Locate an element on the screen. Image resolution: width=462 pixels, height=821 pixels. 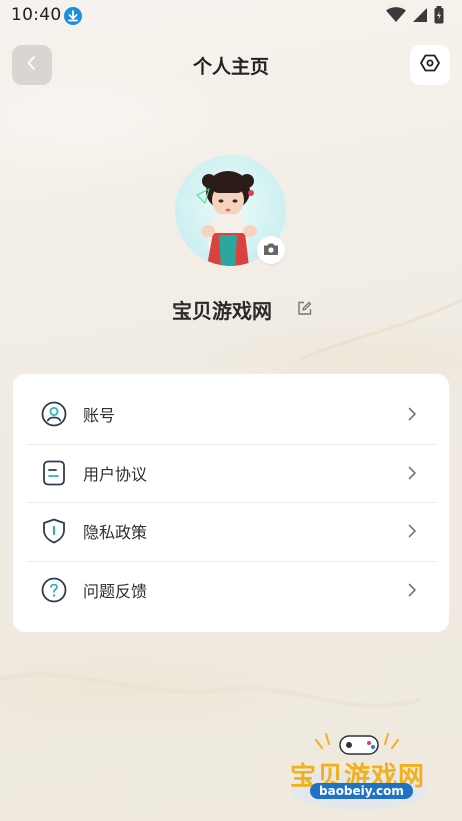
change-avatar-button is located at coordinates (271, 250).